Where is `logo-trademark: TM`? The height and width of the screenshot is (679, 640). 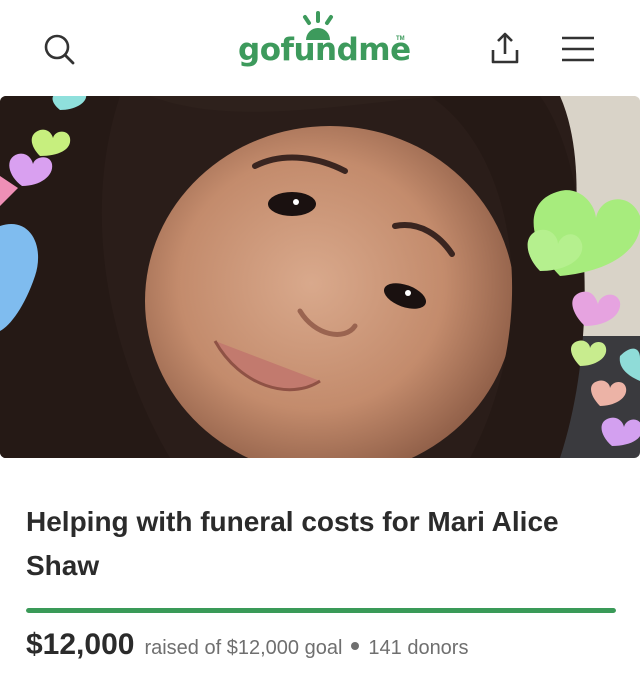 logo-trademark: TM is located at coordinates (400, 39).